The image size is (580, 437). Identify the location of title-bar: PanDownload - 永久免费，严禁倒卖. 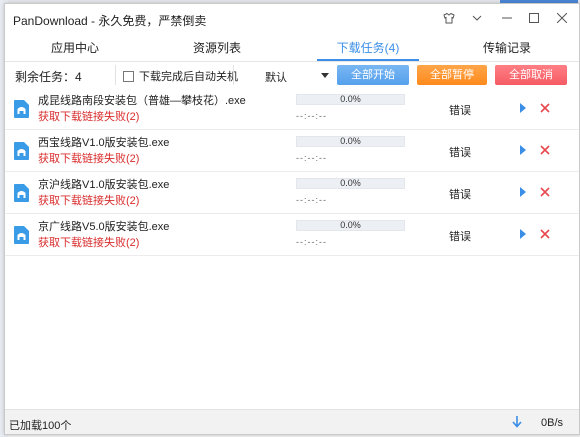
(292, 18).